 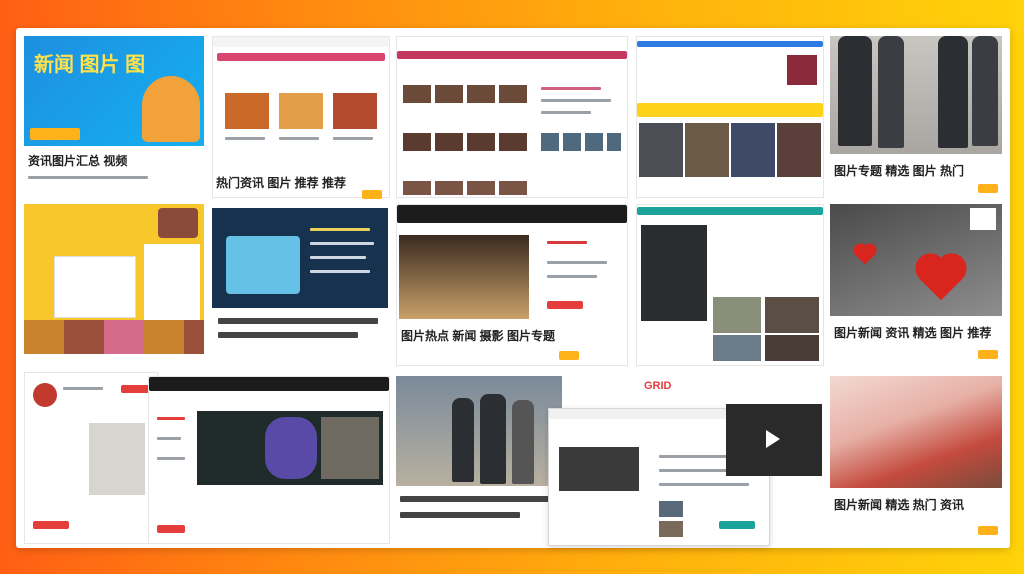 I want to click on caption-line, so click(x=88, y=177).